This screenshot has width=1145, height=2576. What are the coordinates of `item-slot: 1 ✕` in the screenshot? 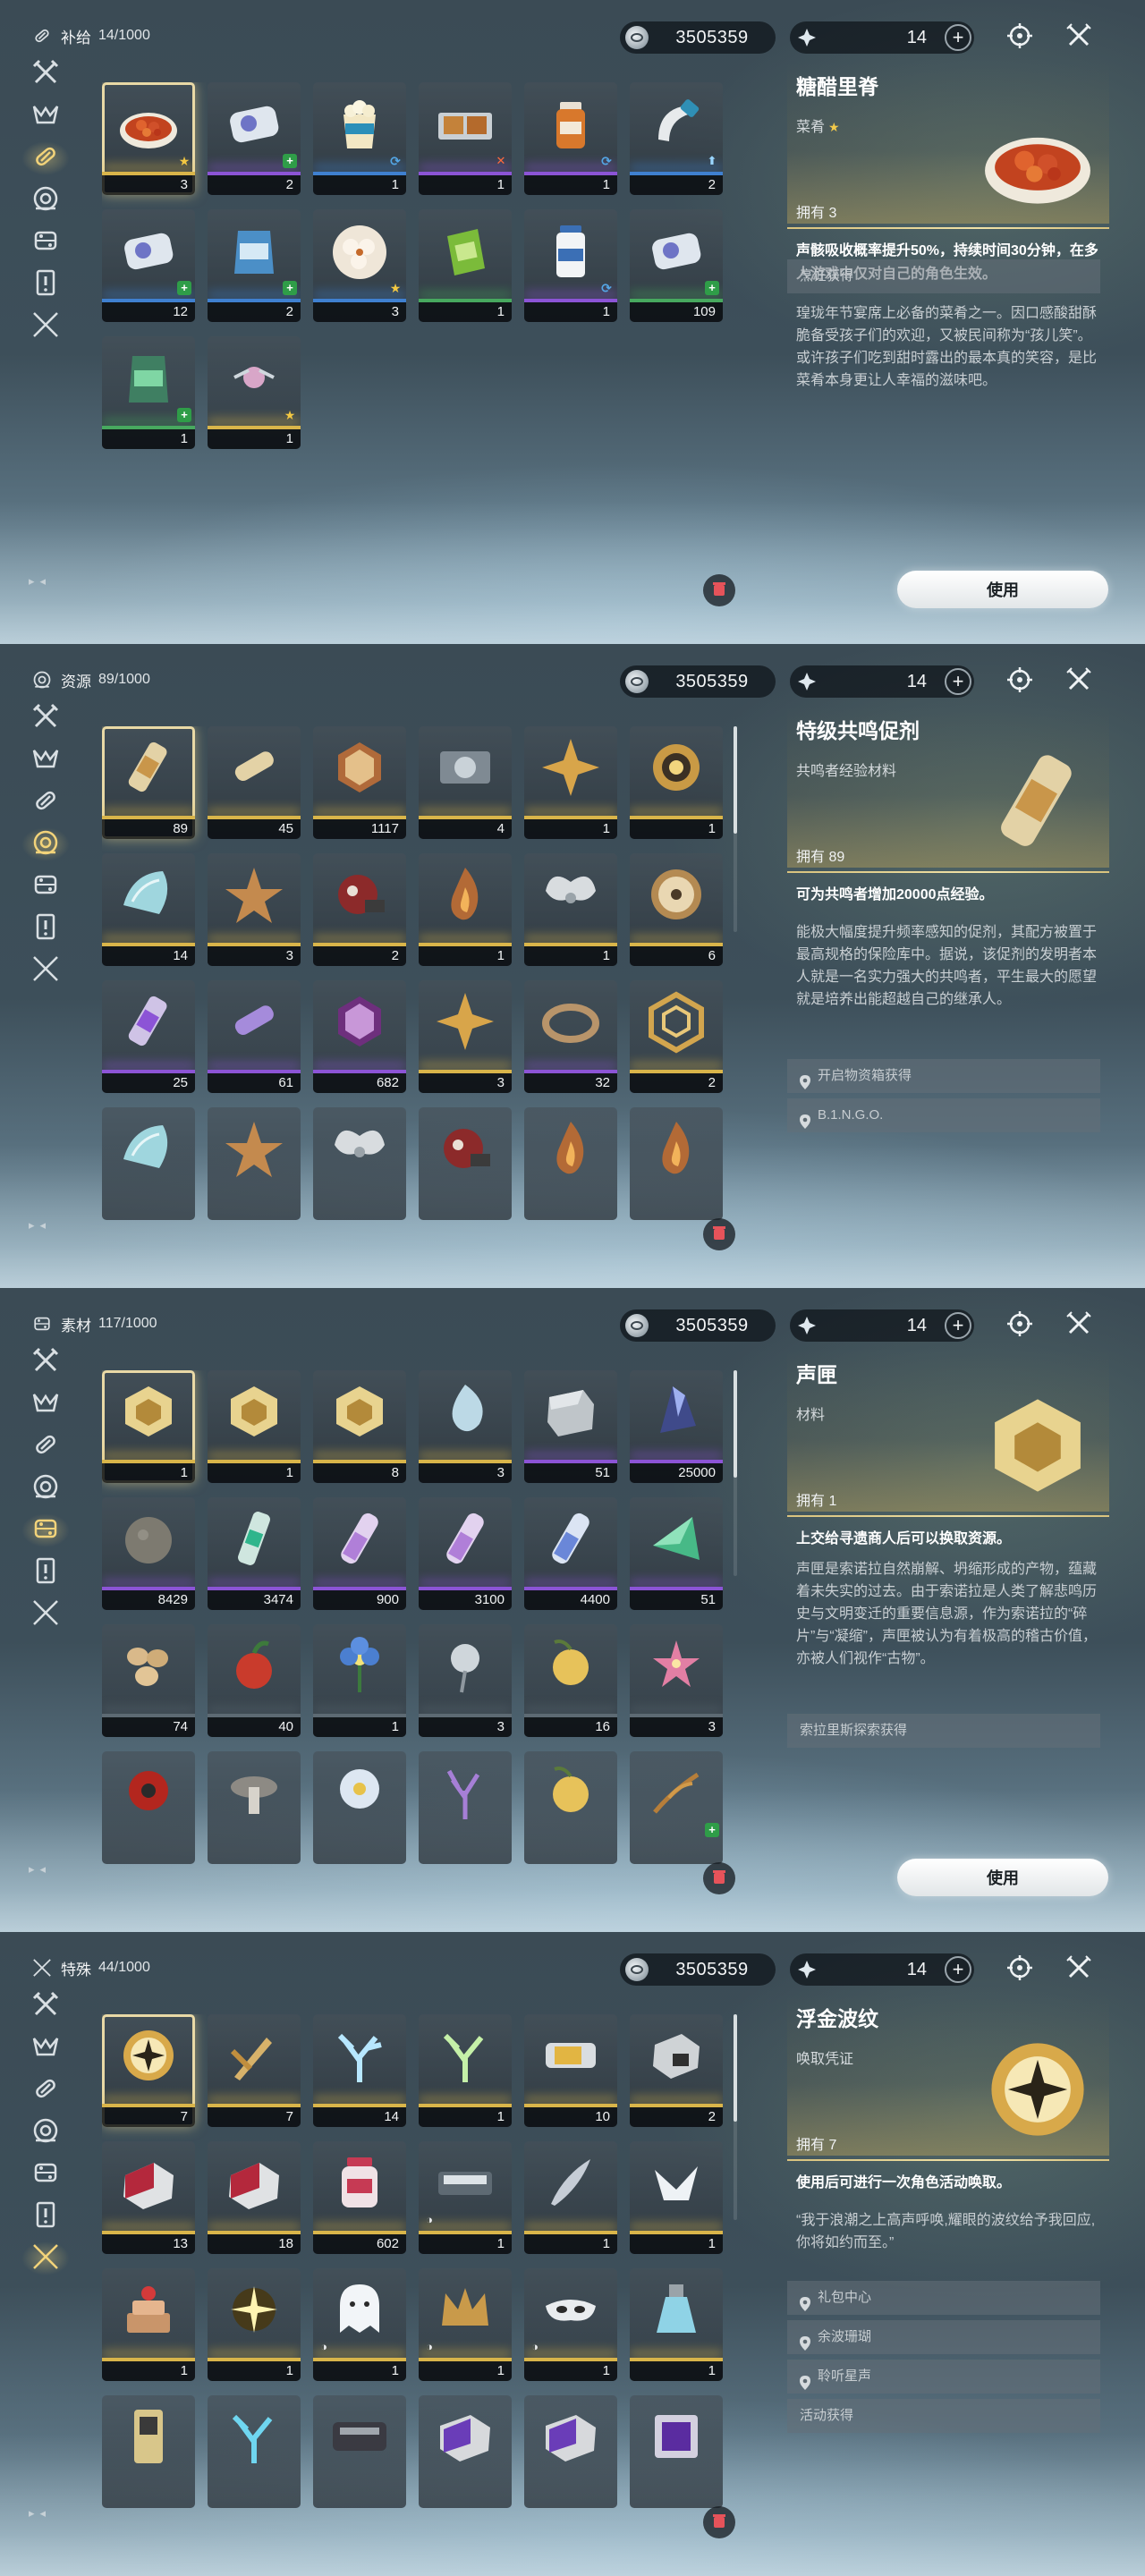 It's located at (465, 138).